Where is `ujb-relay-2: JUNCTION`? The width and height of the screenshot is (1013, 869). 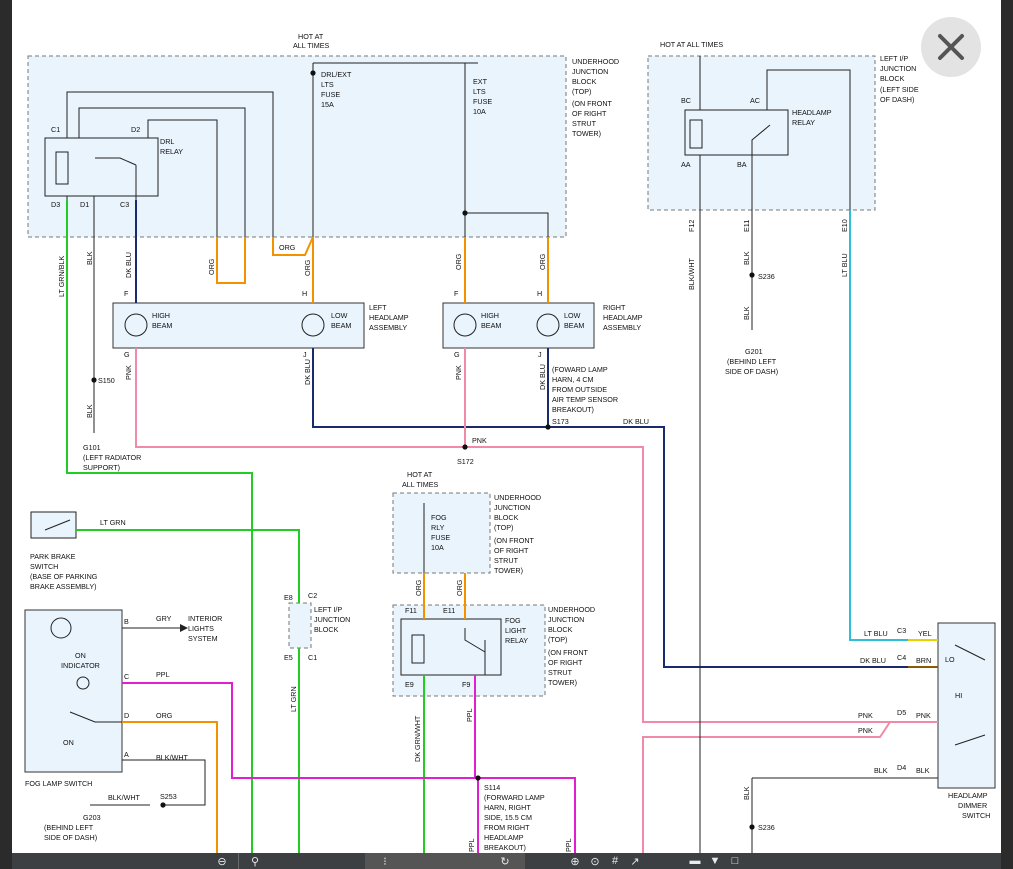
ujb-relay-2: JUNCTION is located at coordinates (566, 619).